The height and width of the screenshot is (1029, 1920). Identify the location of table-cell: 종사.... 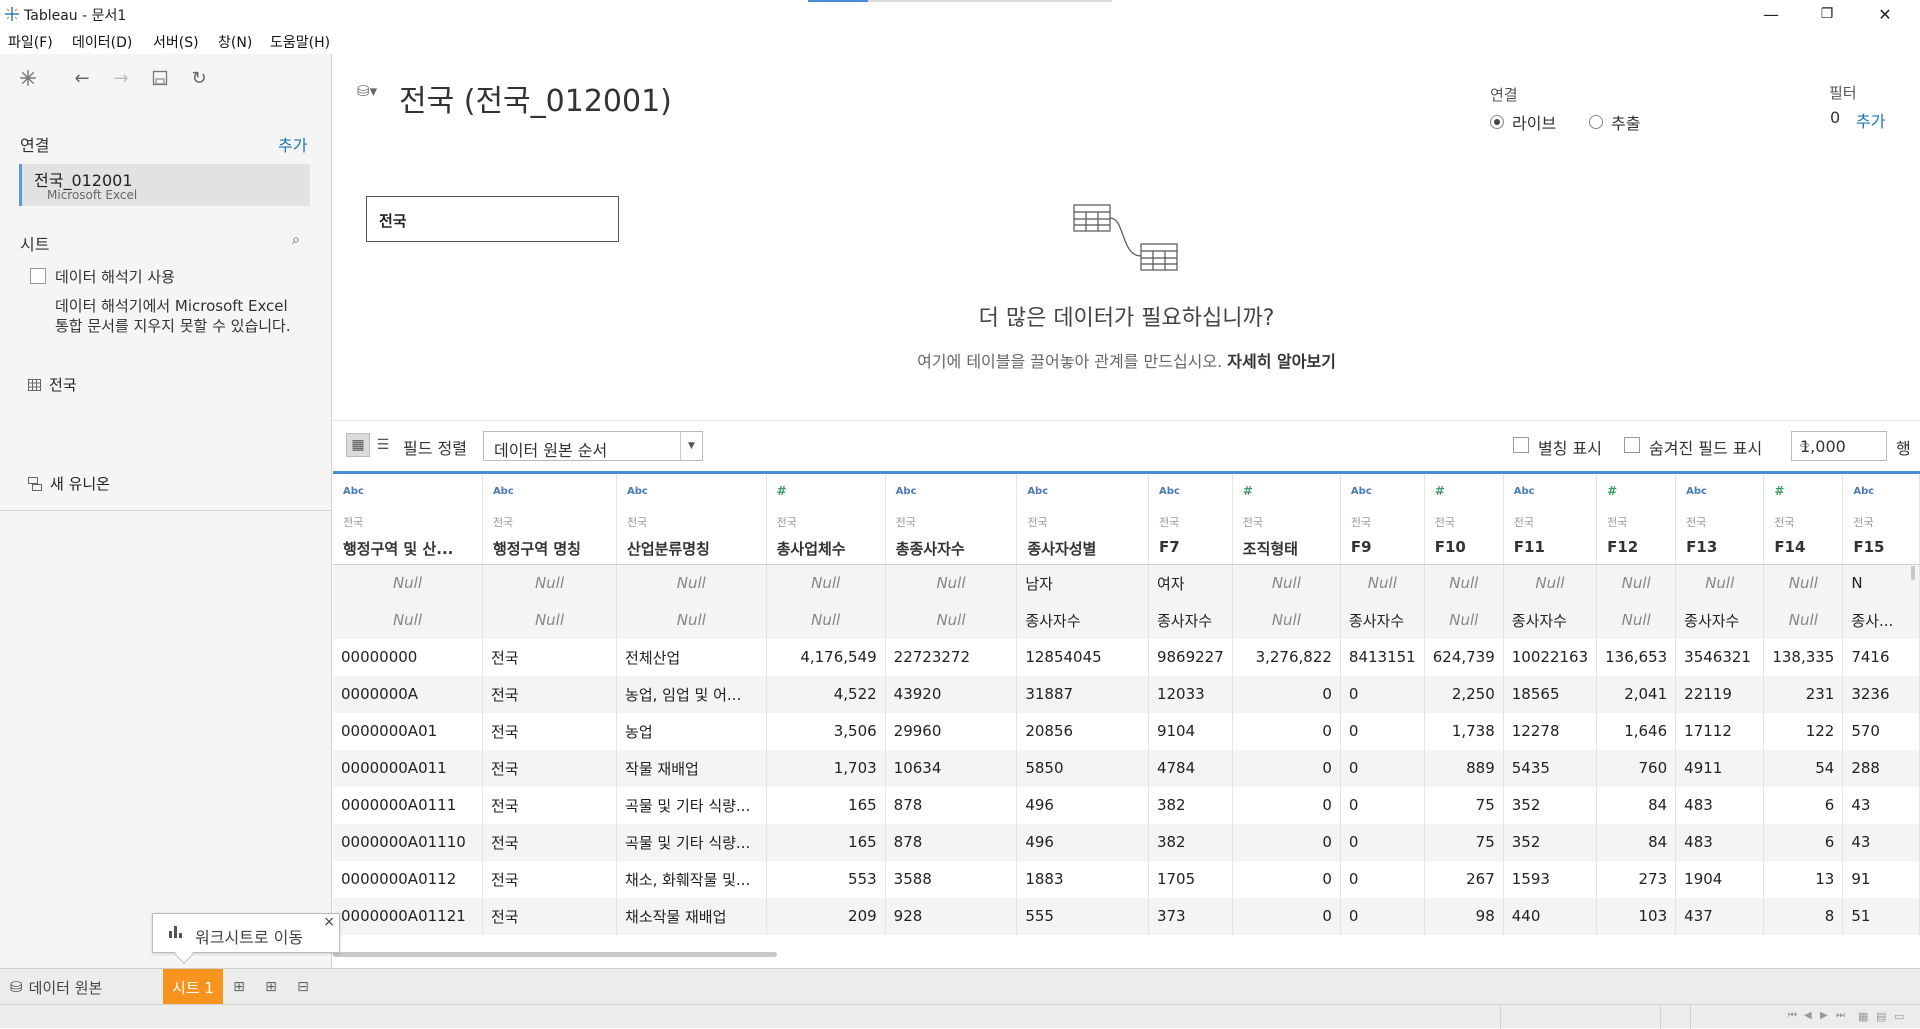
(1881, 620).